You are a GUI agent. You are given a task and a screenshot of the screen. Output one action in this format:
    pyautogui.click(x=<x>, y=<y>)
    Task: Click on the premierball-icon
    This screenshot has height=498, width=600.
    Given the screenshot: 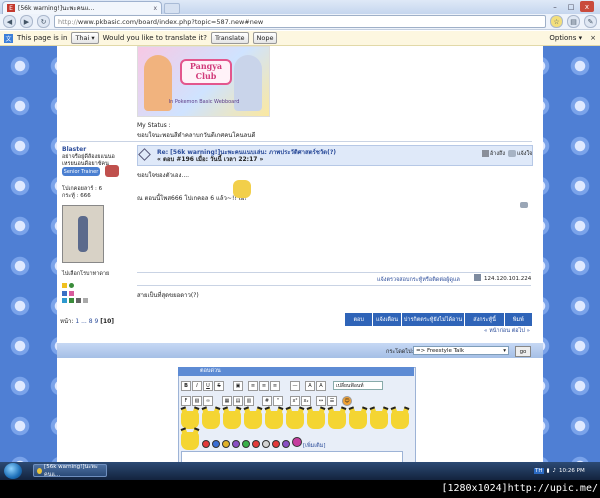 What is the action you would take?
    pyautogui.click(x=266, y=444)
    